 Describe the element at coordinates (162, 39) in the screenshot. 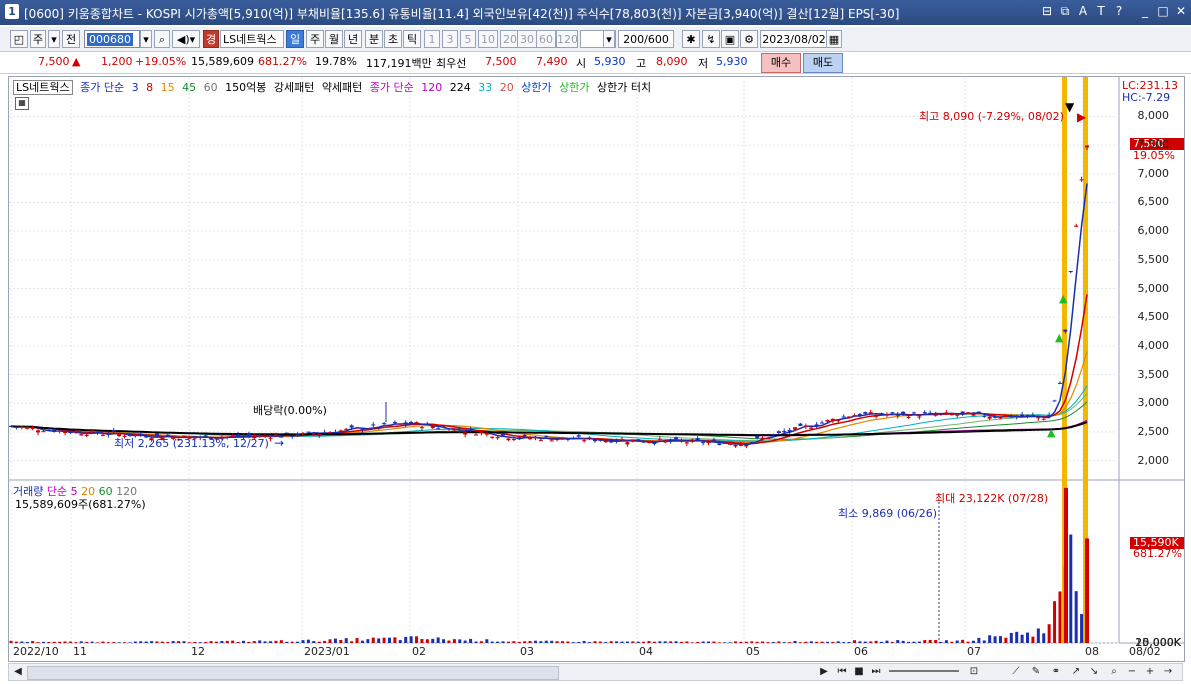

I see `search-icon: ⌕` at that location.